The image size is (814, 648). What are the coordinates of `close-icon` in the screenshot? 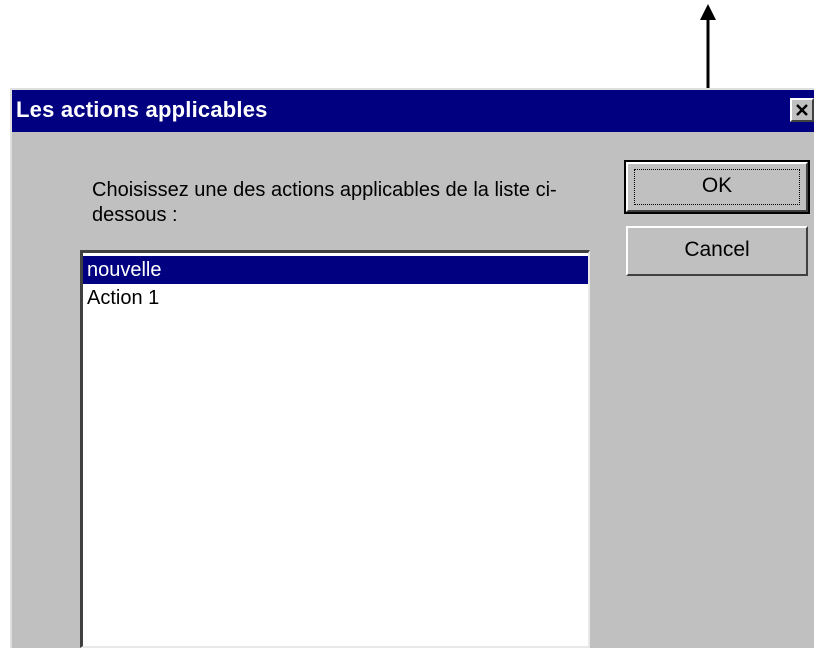 It's located at (802, 110).